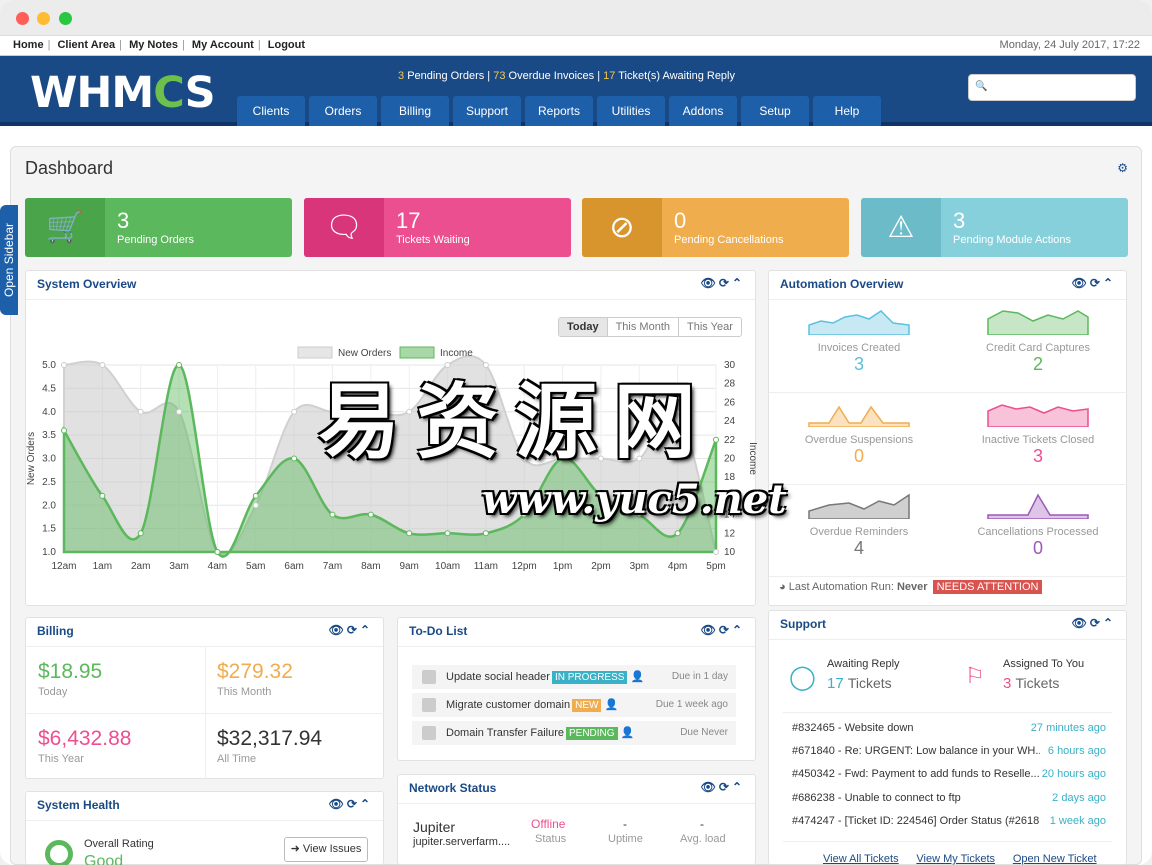 Image resolution: width=1152 pixels, height=865 pixels. I want to click on y-tick-label: 4.0, so click(49, 412).